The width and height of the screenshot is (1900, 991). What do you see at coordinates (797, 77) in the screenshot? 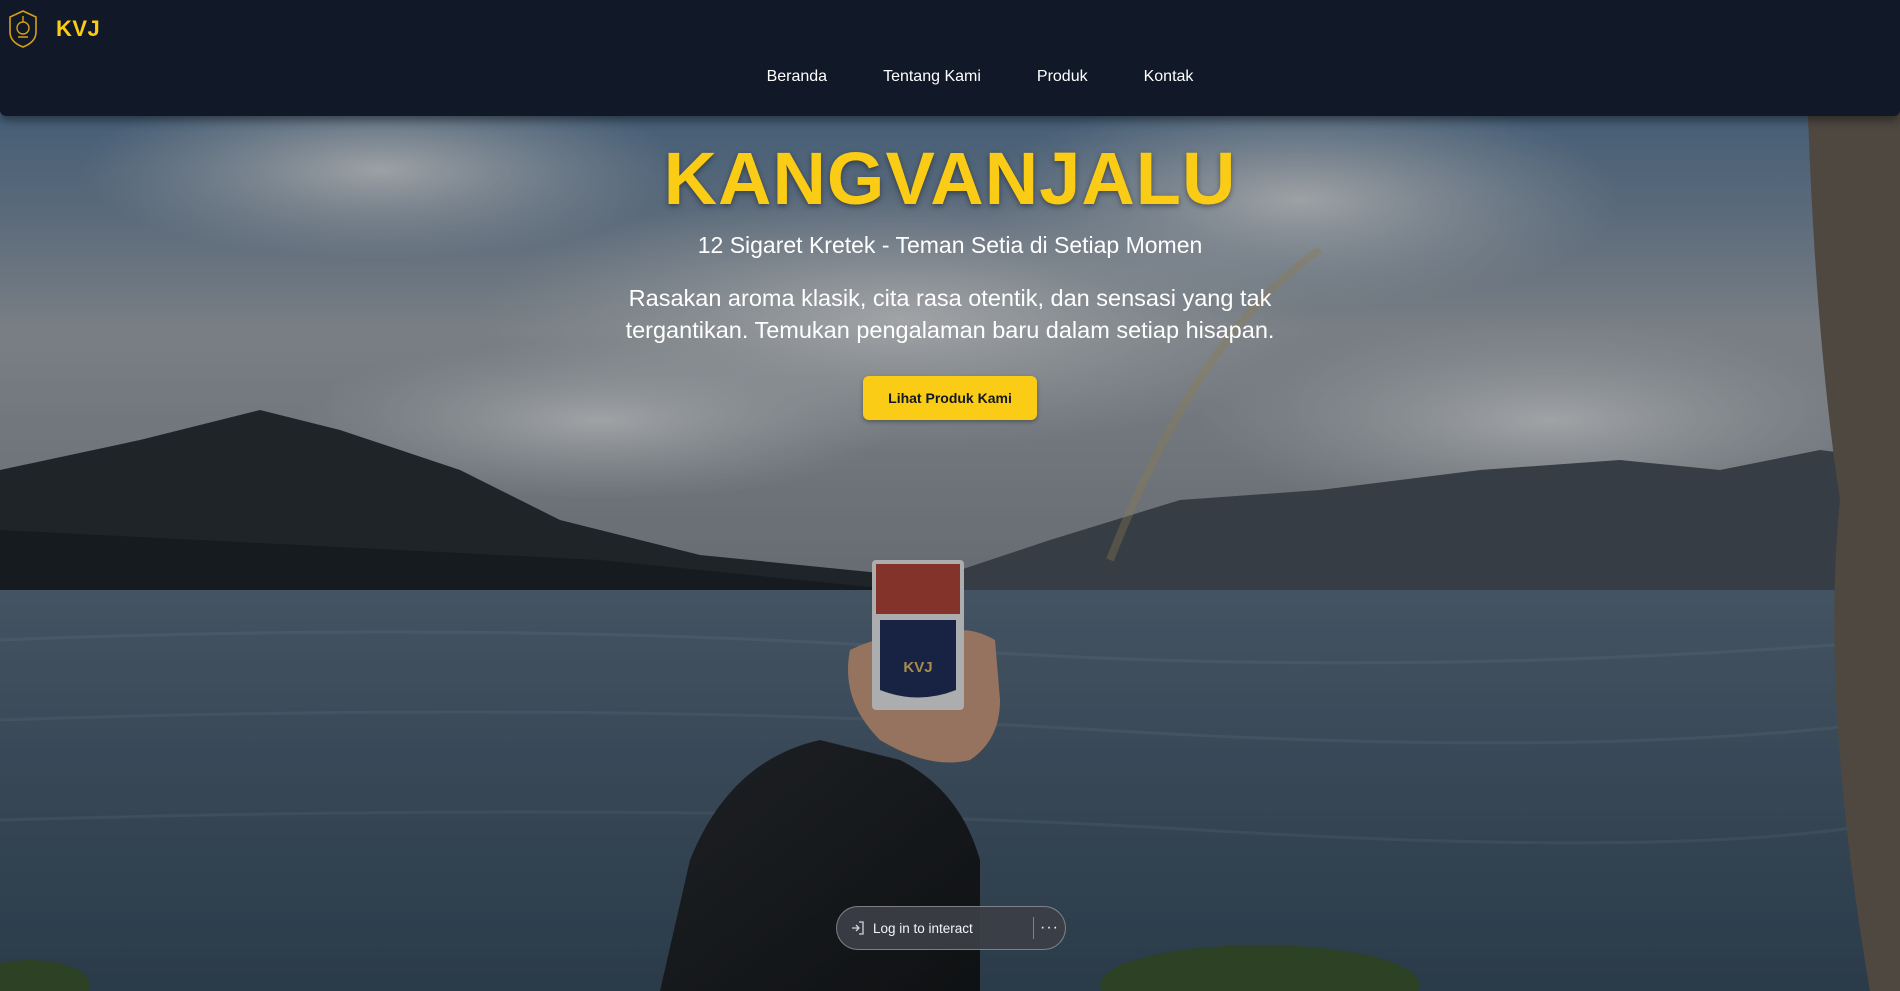
I see `nav-link-beranda: Beranda` at bounding box center [797, 77].